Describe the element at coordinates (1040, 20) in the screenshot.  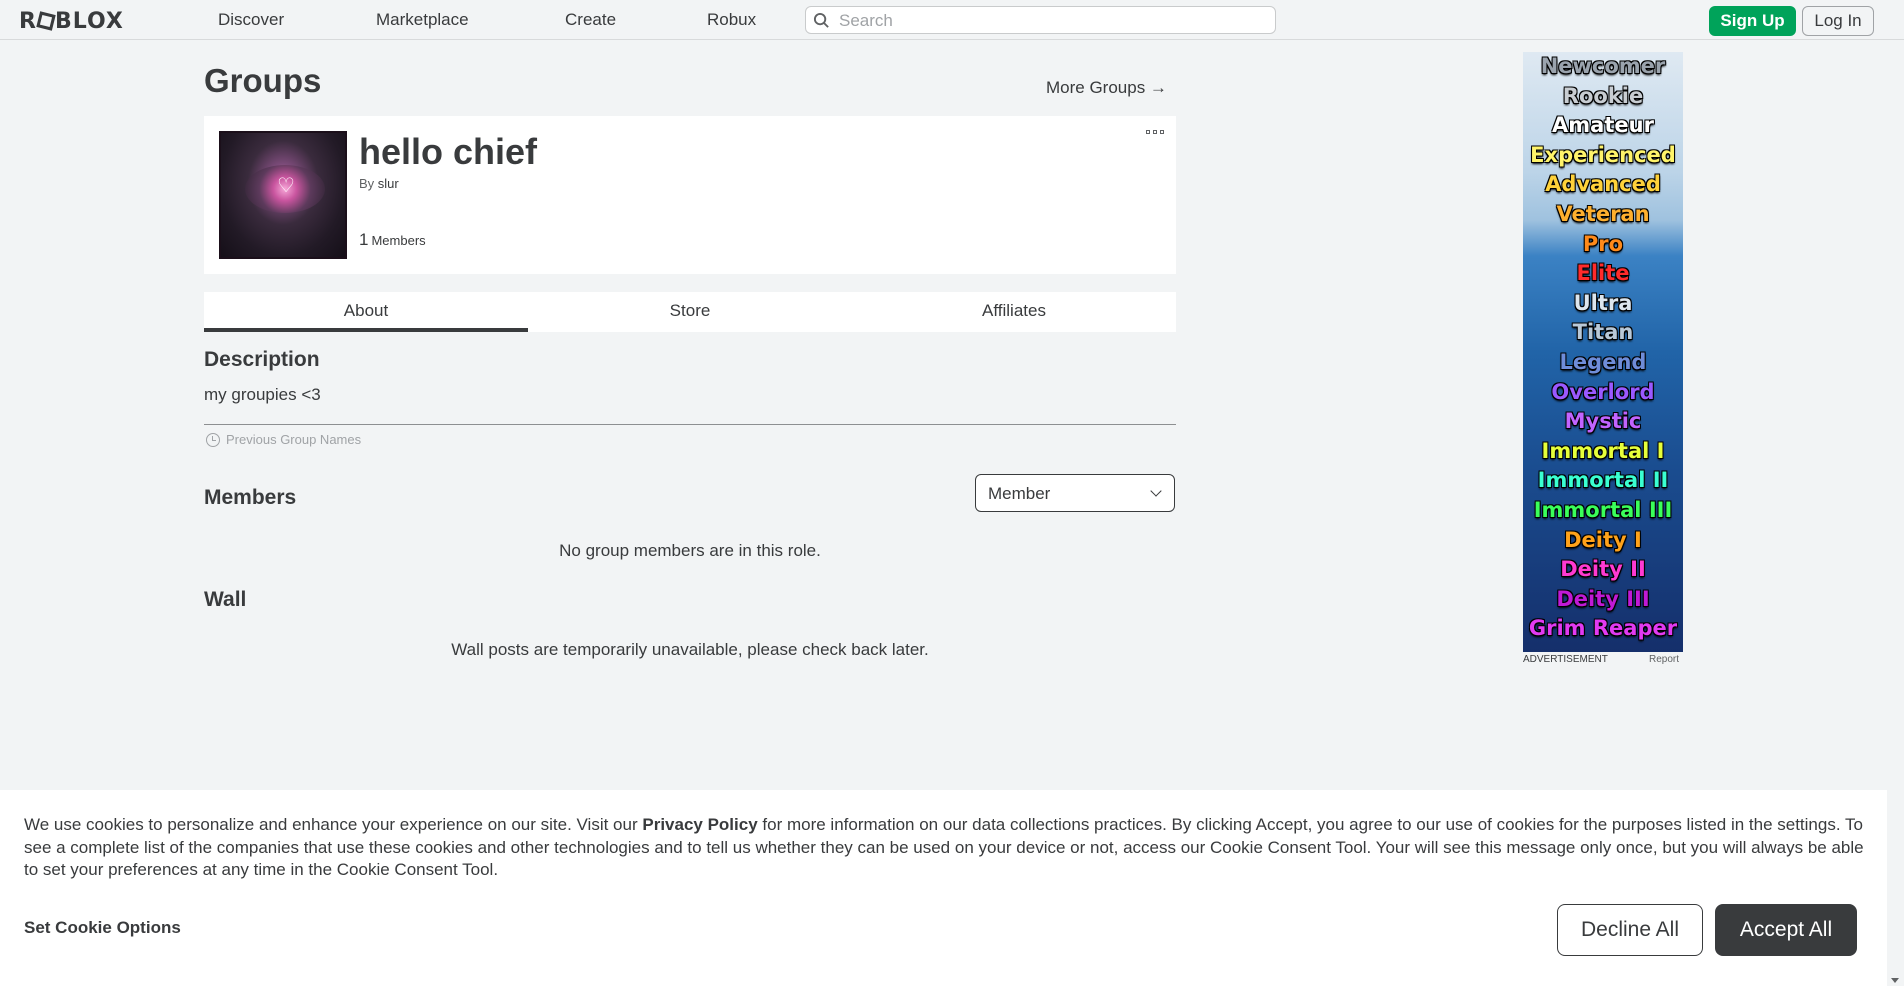
I see `search-input: Search` at that location.